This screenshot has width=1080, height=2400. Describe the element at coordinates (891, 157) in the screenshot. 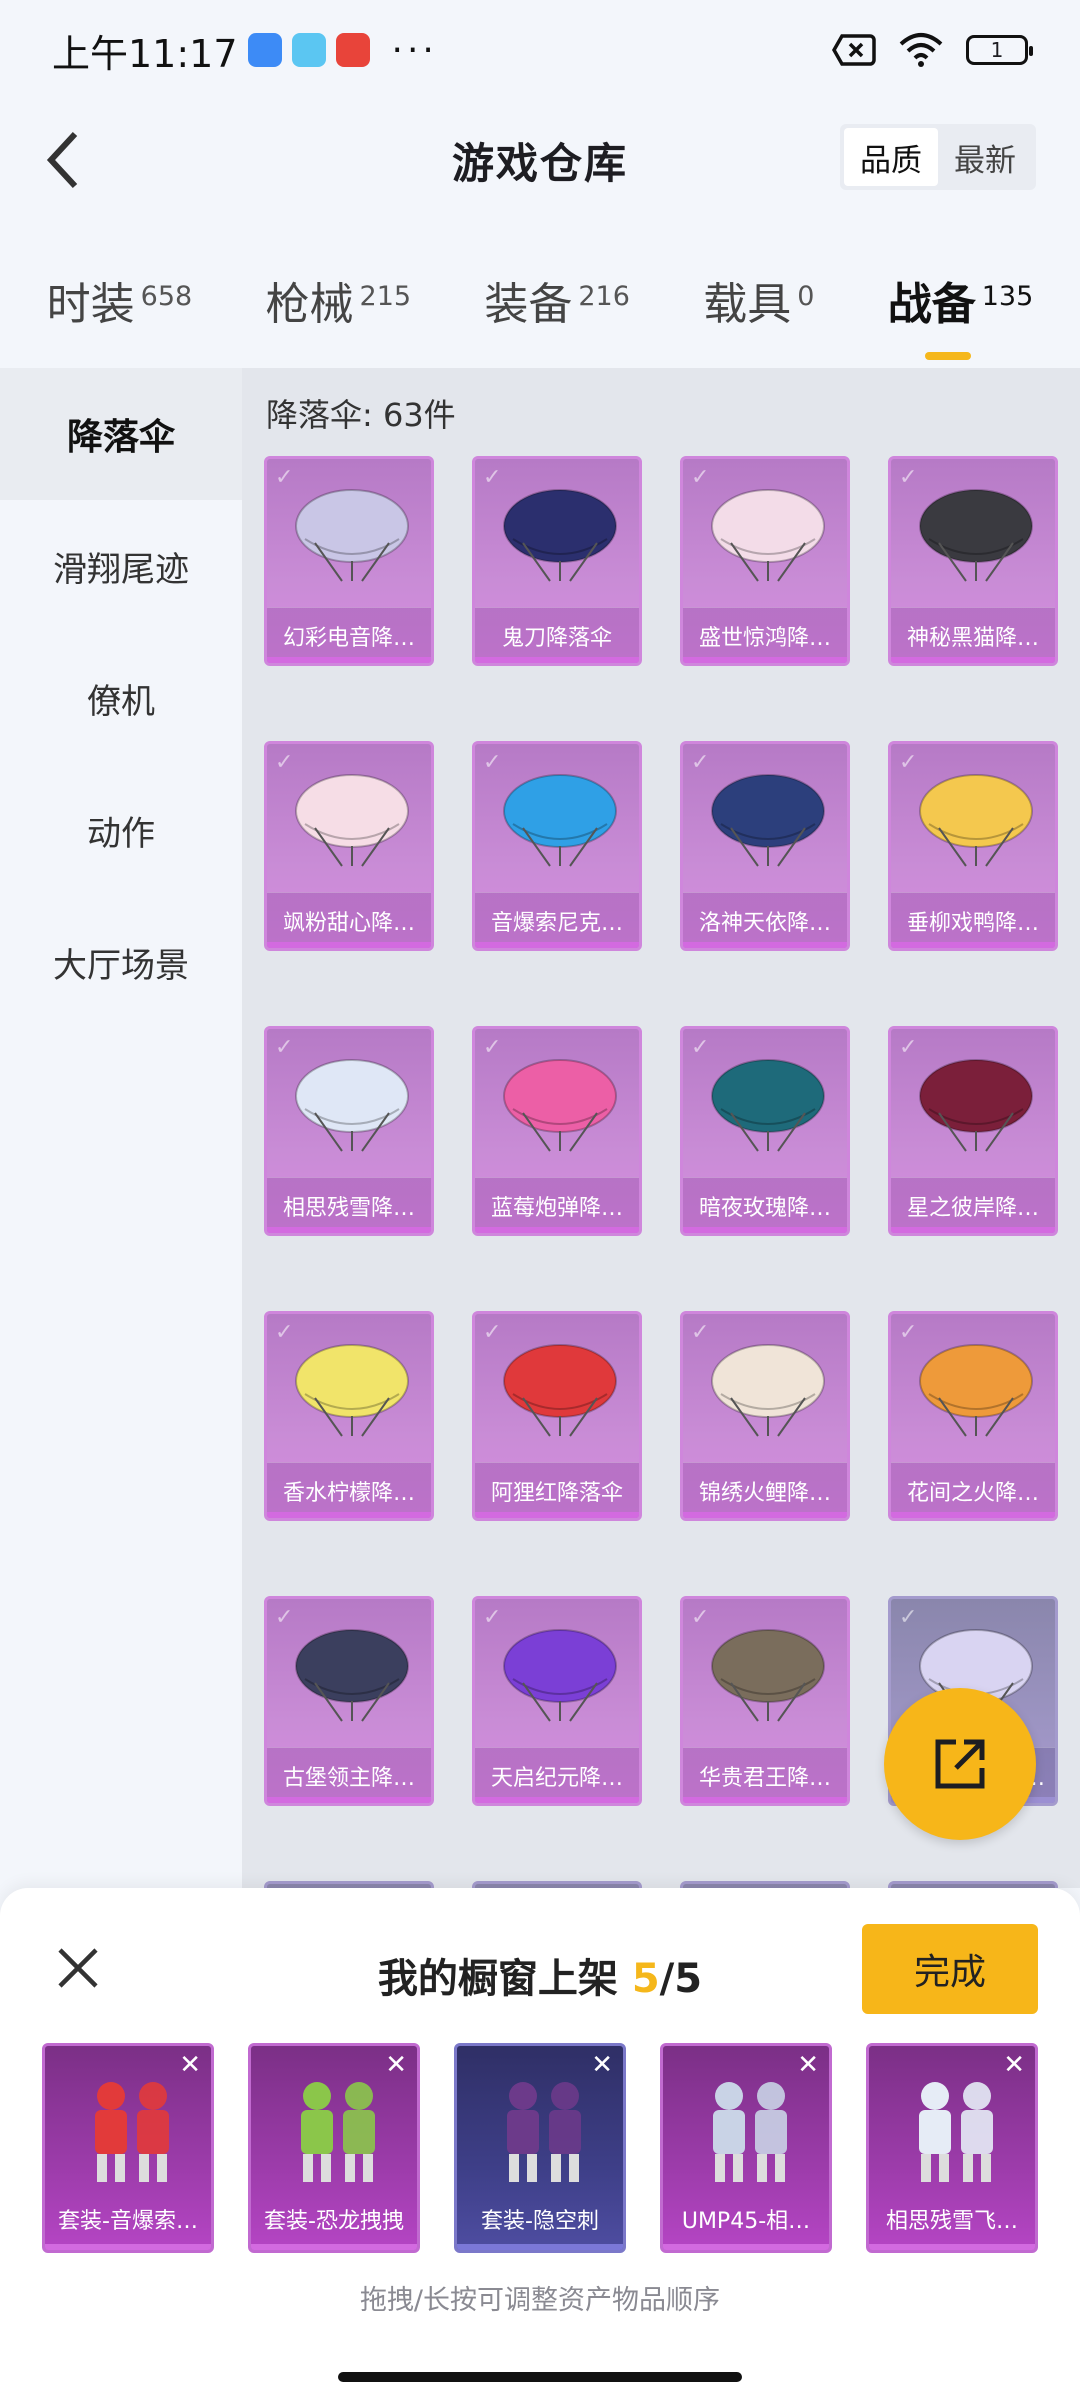

I see `sort-option-quality: 品质` at that location.